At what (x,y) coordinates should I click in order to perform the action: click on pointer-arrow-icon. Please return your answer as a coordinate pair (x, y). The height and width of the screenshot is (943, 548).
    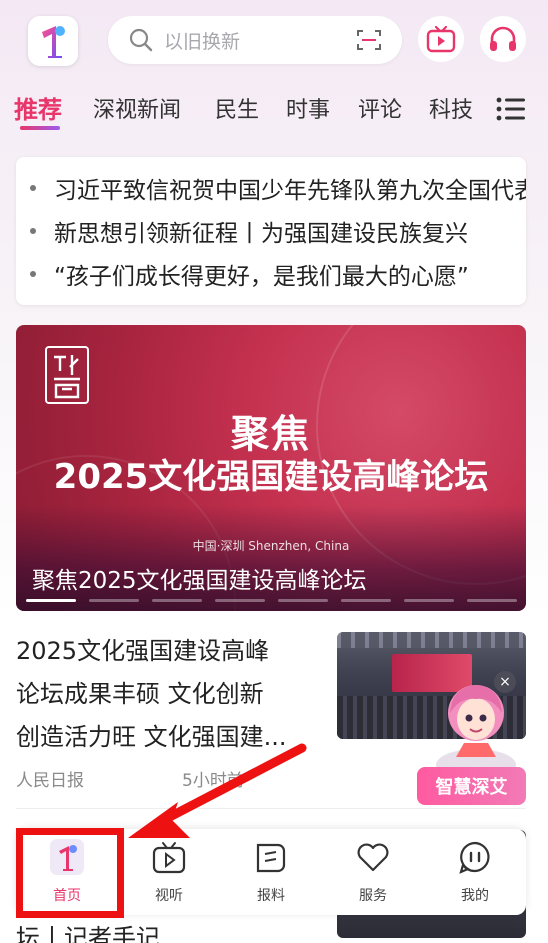
    Looking at the image, I should click on (217, 790).